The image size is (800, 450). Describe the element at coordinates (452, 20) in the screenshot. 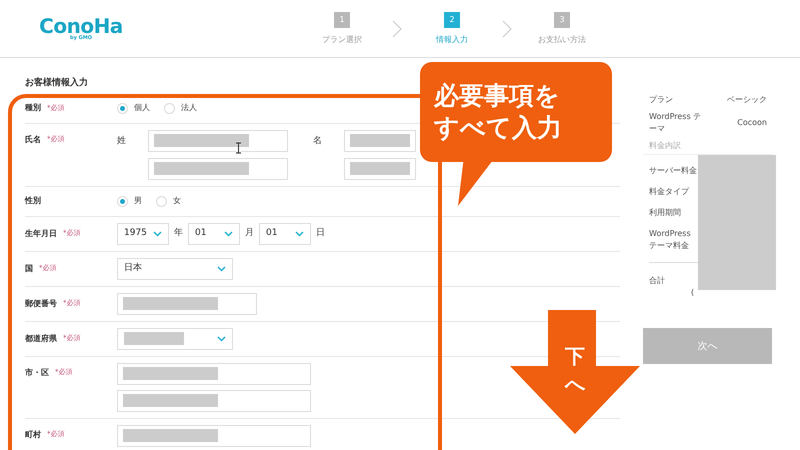

I see `step-number: 2` at that location.